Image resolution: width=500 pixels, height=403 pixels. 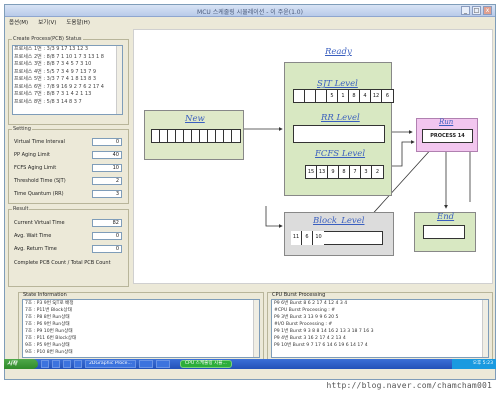 What do you see at coordinates (311, 172) in the screenshot?
I see `queue-cell: 15` at bounding box center [311, 172].